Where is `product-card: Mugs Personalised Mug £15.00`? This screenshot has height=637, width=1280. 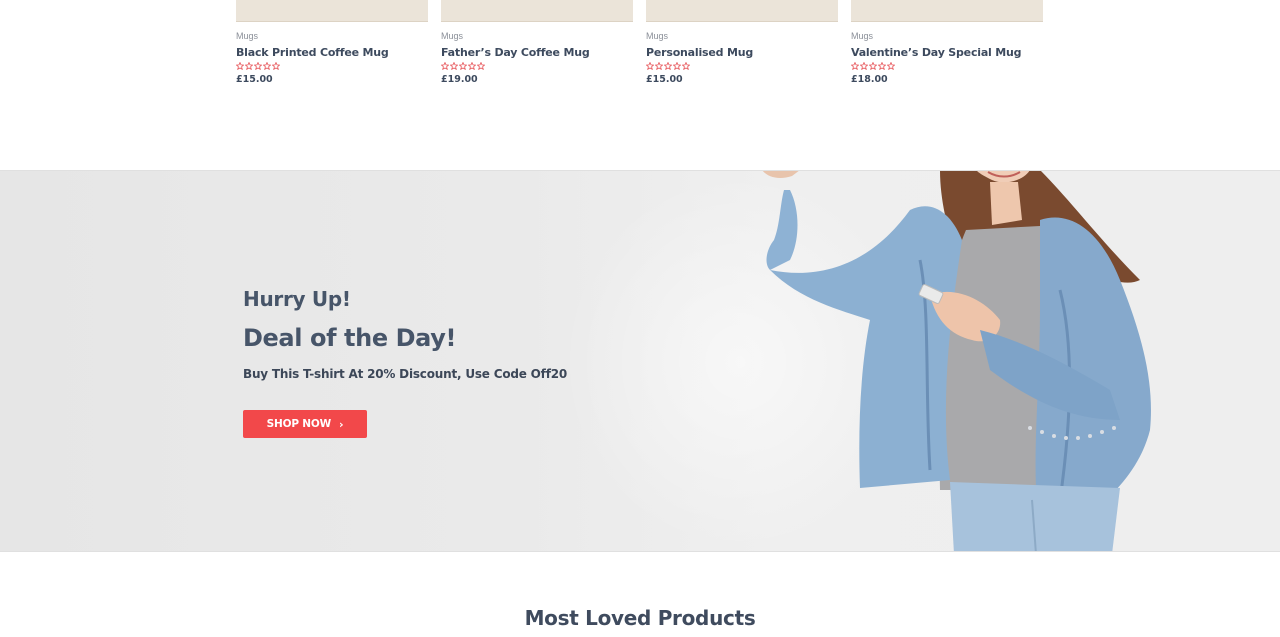
product-card: Mugs Personalised Mug £15.00 is located at coordinates (742, 42).